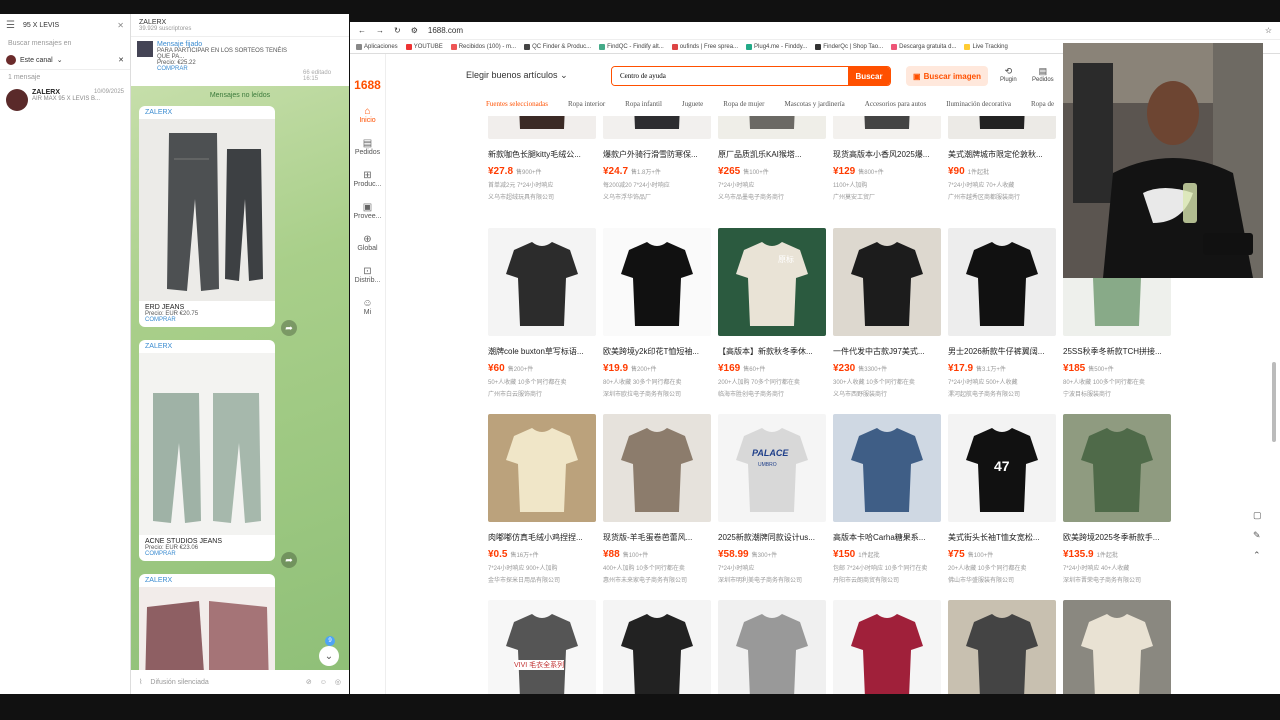 This screenshot has height=720, width=1280. Describe the element at coordinates (542, 196) in the screenshot. I see `product-supplier: 义乌市超绒玩具有限公司` at that location.